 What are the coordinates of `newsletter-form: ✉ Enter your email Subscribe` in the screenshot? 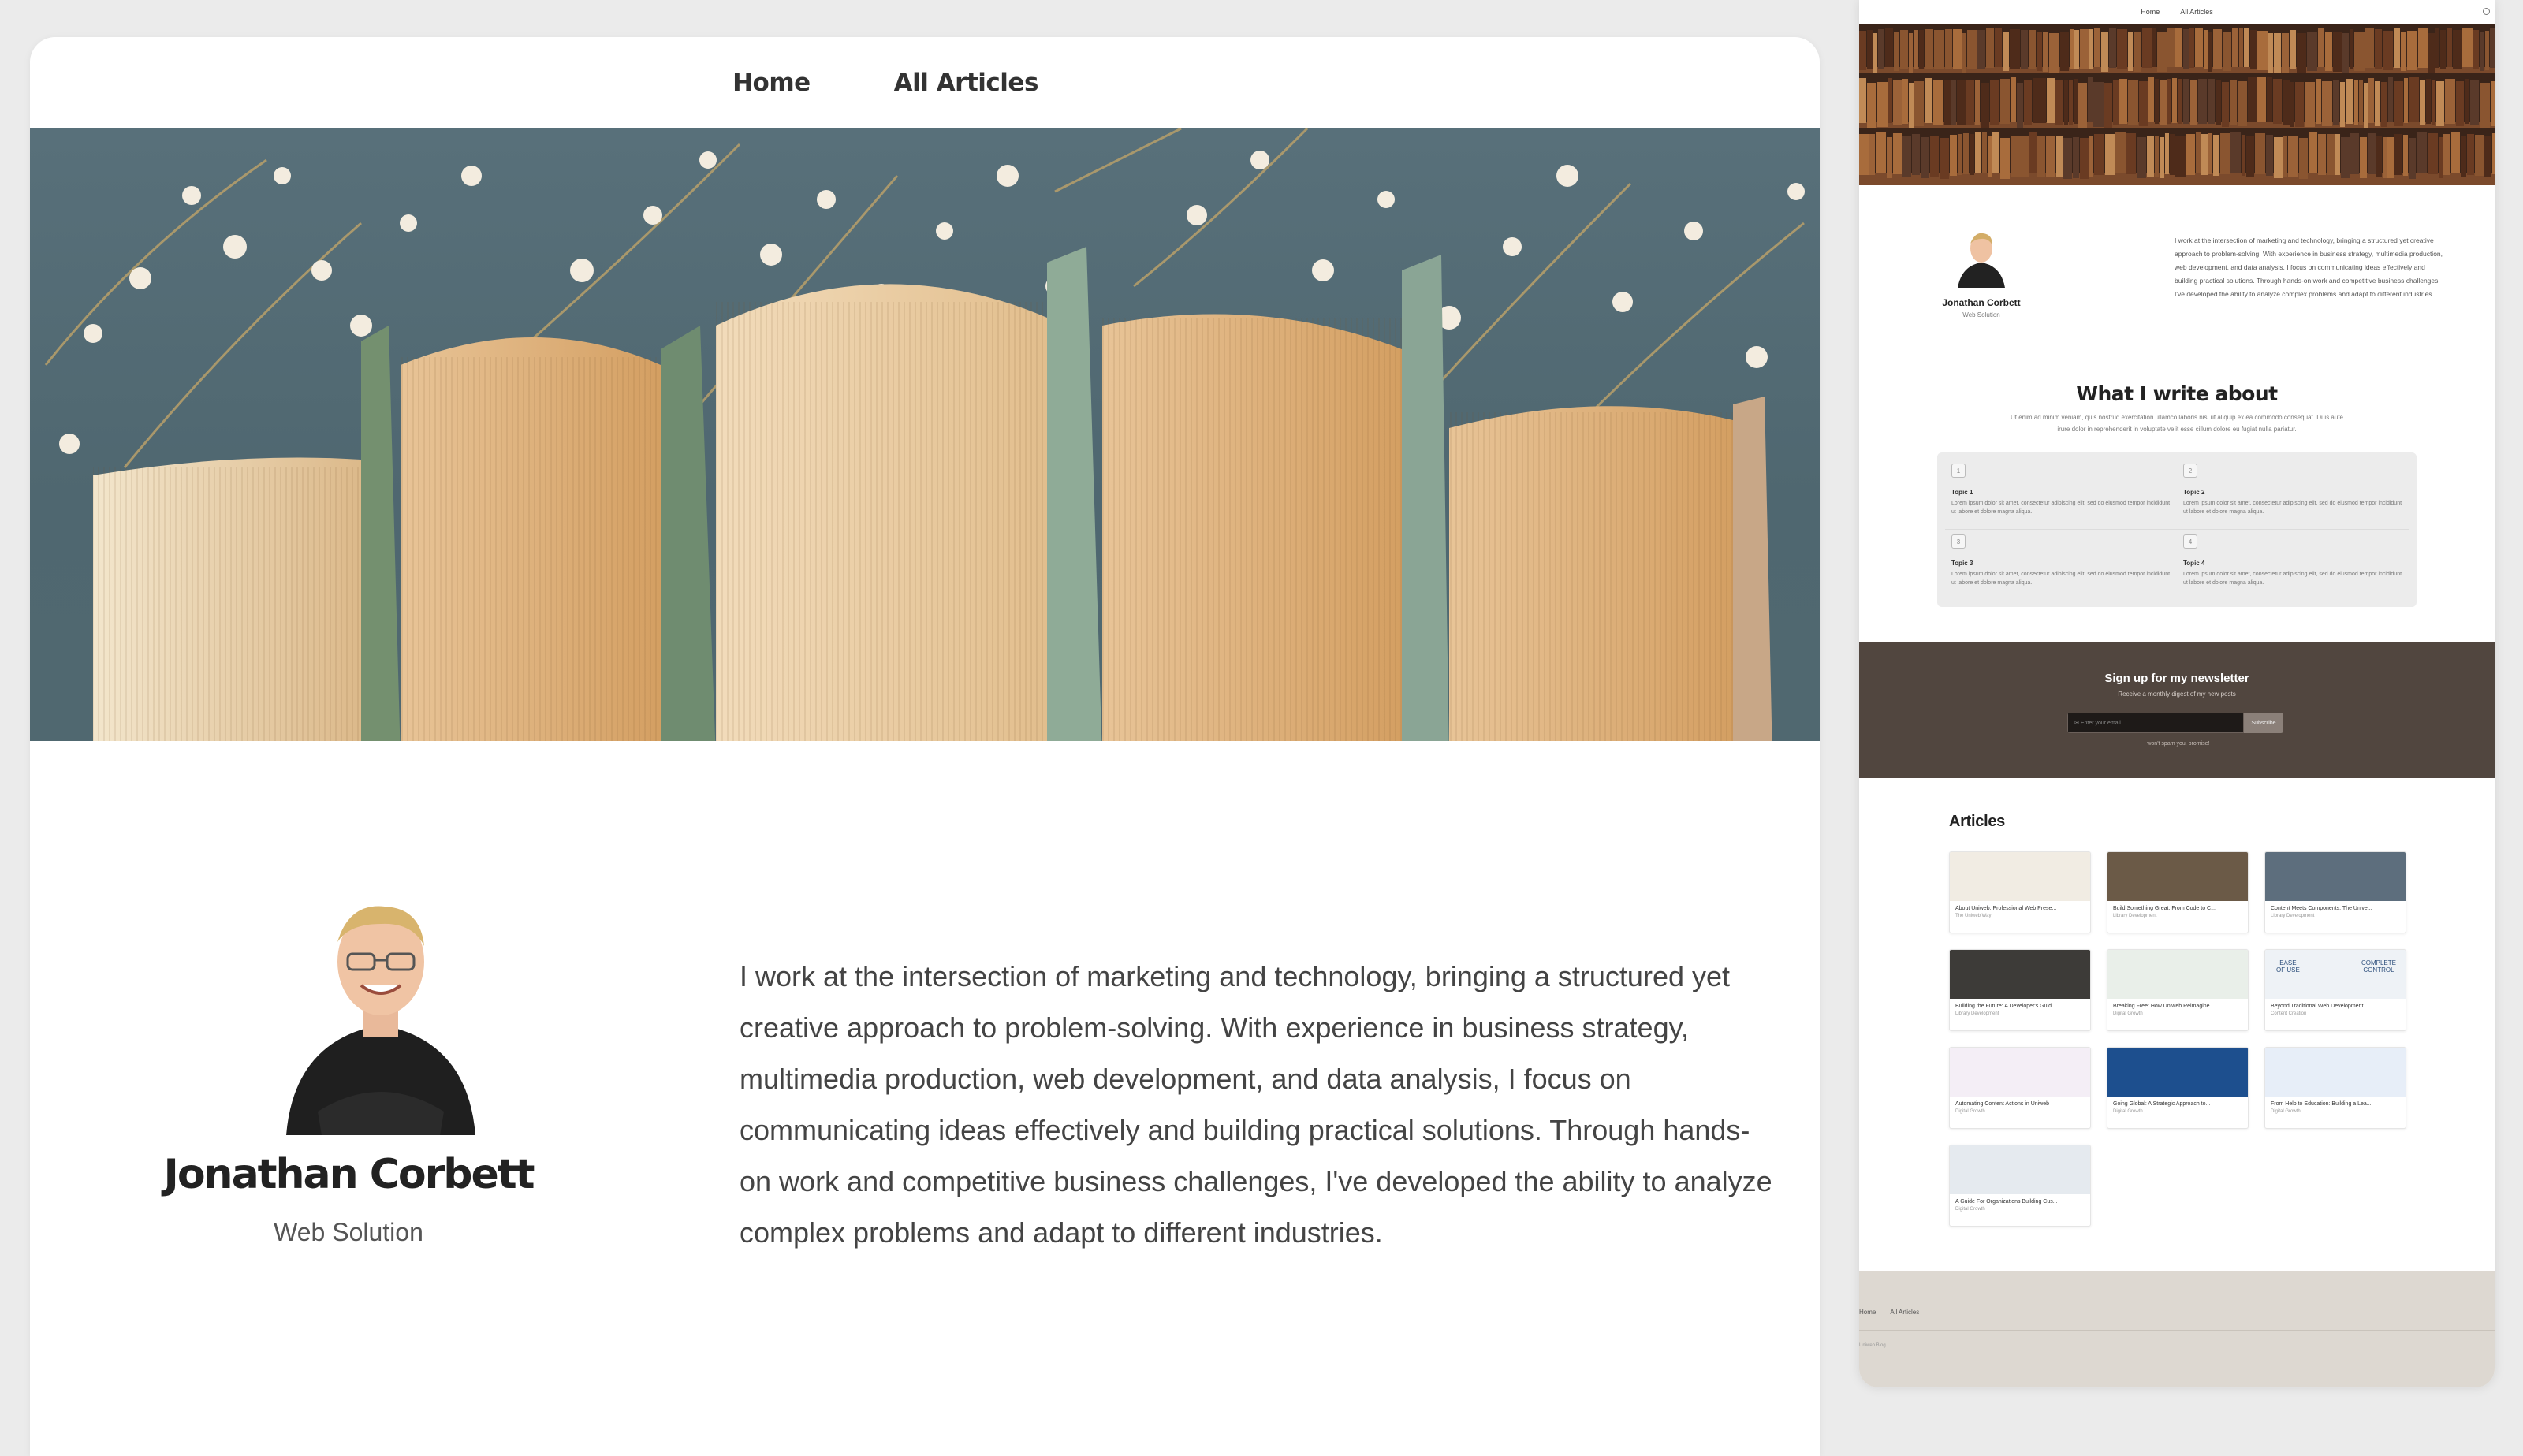 It's located at (2175, 723).